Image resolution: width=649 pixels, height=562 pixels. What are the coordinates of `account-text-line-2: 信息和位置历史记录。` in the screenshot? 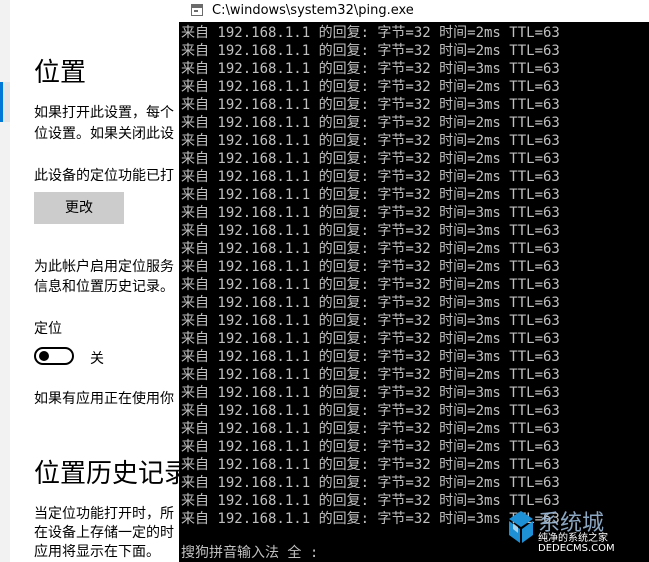 It's located at (104, 287).